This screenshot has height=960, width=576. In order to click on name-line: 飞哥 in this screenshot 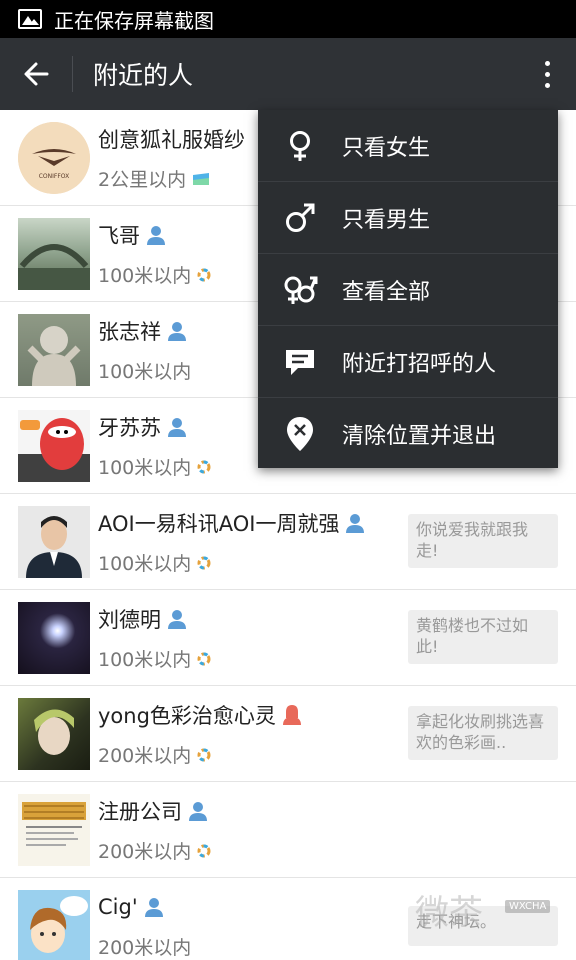, I will do `click(154, 235)`.